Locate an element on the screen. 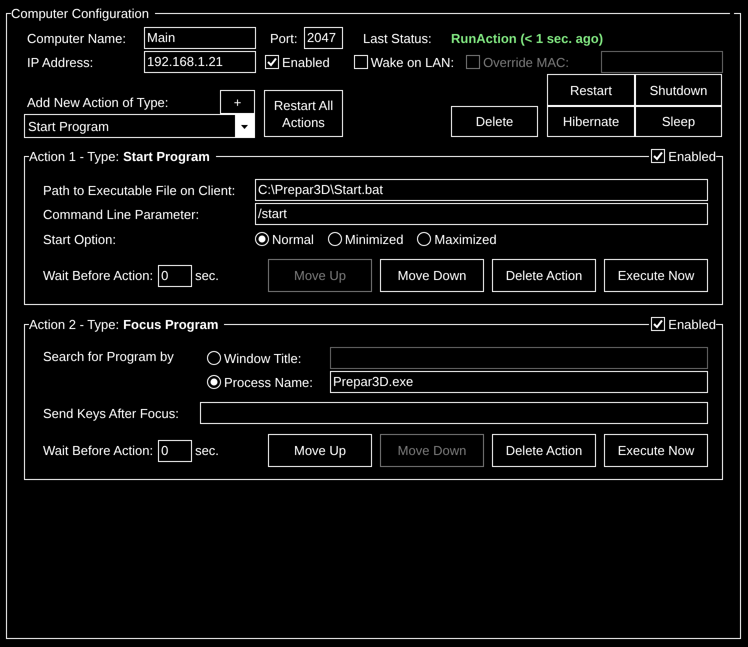 This screenshot has width=748, height=647. power-button: Hibernate is located at coordinates (591, 121).